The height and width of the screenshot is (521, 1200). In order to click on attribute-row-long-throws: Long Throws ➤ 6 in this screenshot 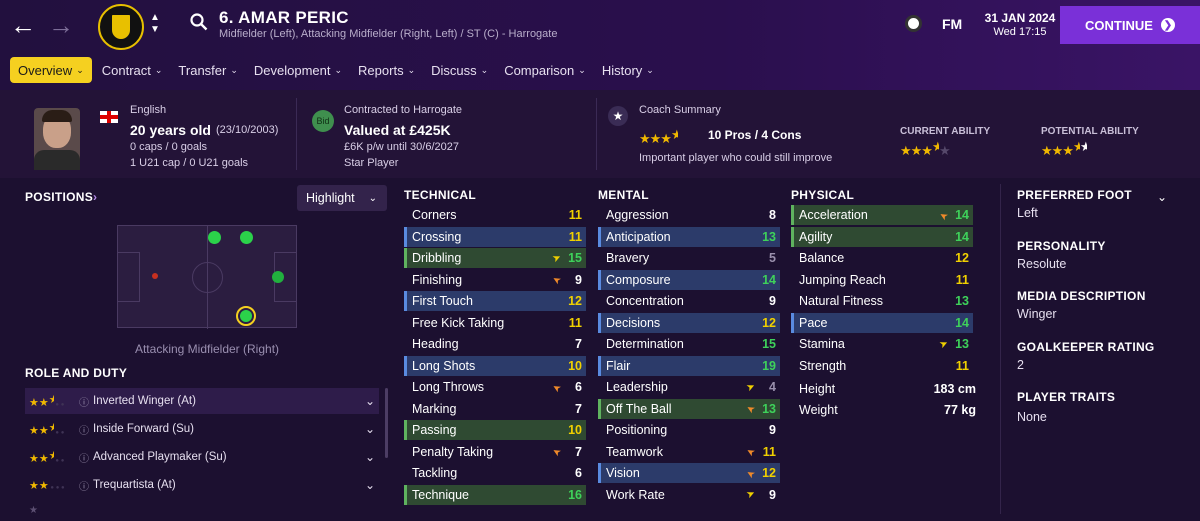, I will do `click(495, 387)`.